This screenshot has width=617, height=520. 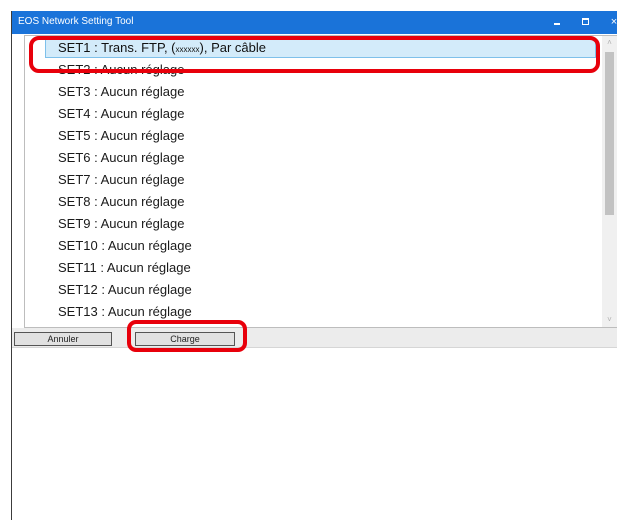 What do you see at coordinates (121, 69) in the screenshot?
I see `list-item-label: SET2 : Aucun réglage` at bounding box center [121, 69].